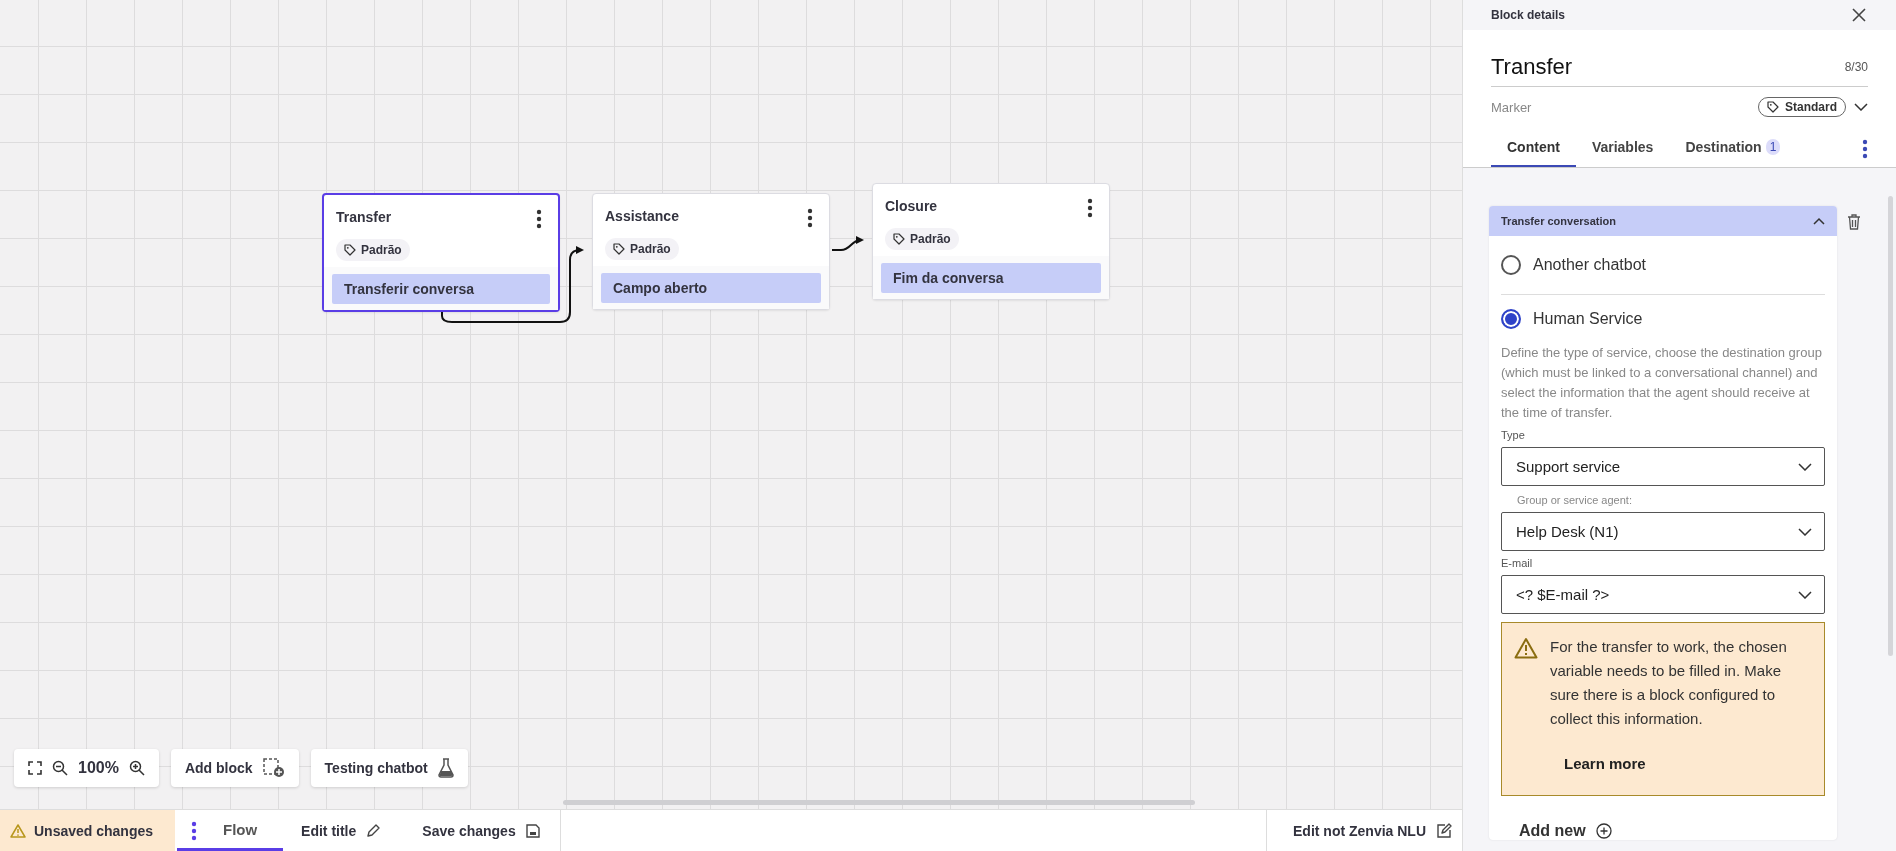 The height and width of the screenshot is (851, 1896). Describe the element at coordinates (234, 768) in the screenshot. I see `add-block-button: Add block` at that location.